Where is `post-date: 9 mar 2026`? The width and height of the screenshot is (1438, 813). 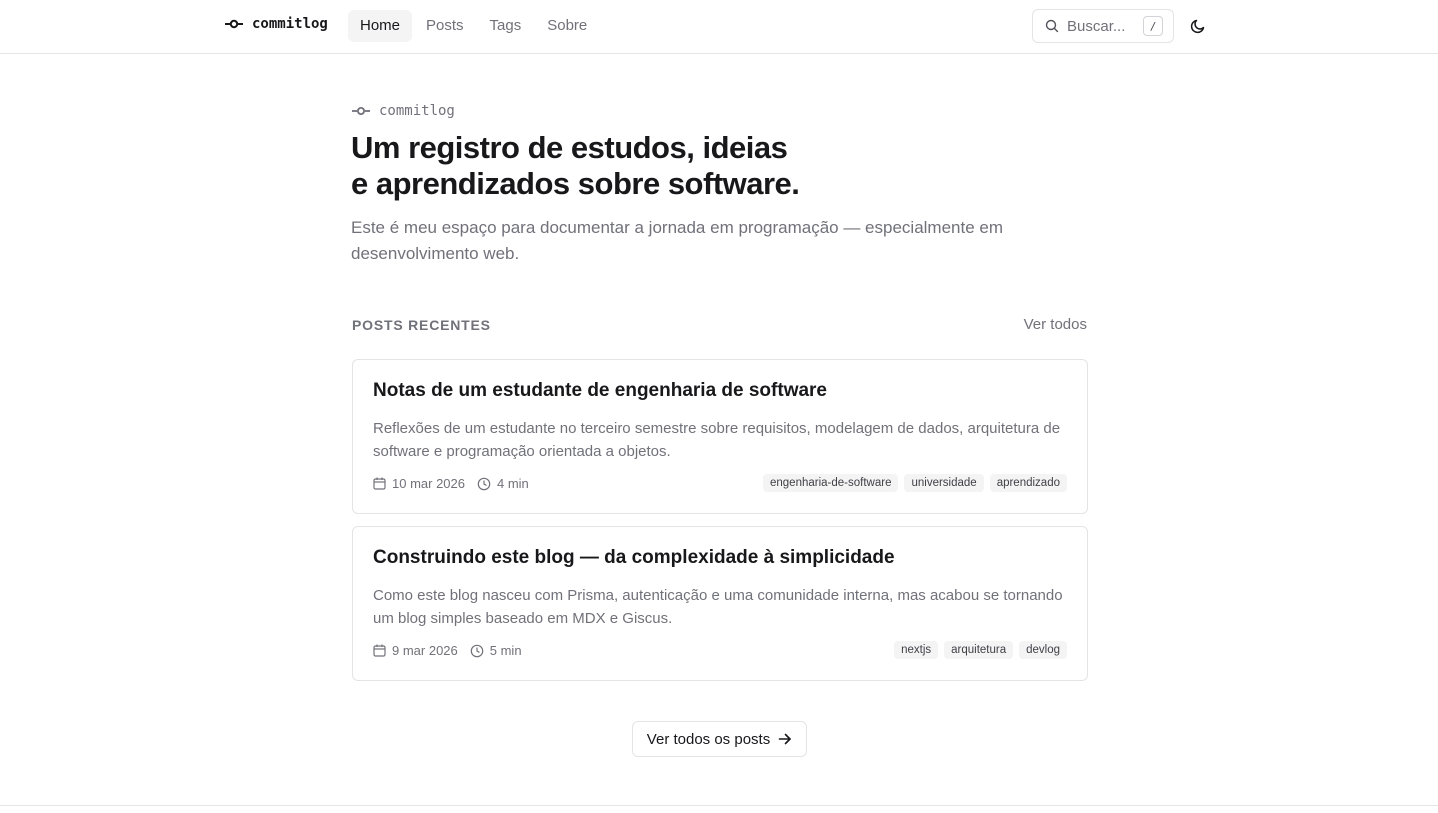
post-date: 9 mar 2026 is located at coordinates (415, 650).